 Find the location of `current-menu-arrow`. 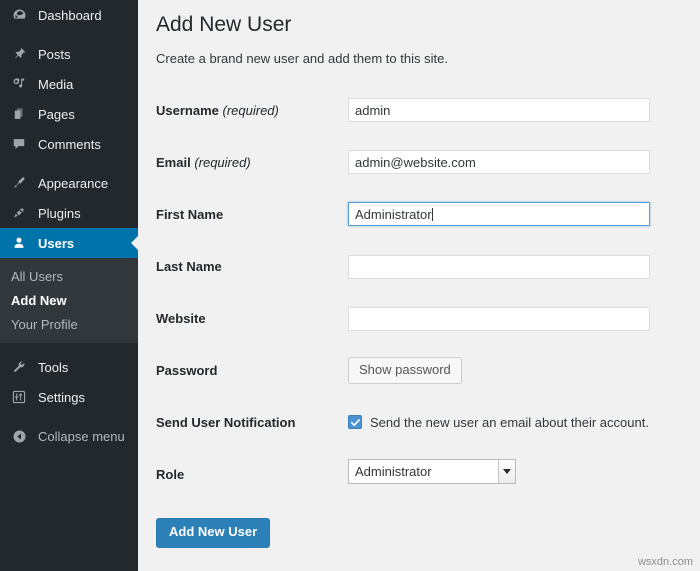

current-menu-arrow is located at coordinates (134, 243).